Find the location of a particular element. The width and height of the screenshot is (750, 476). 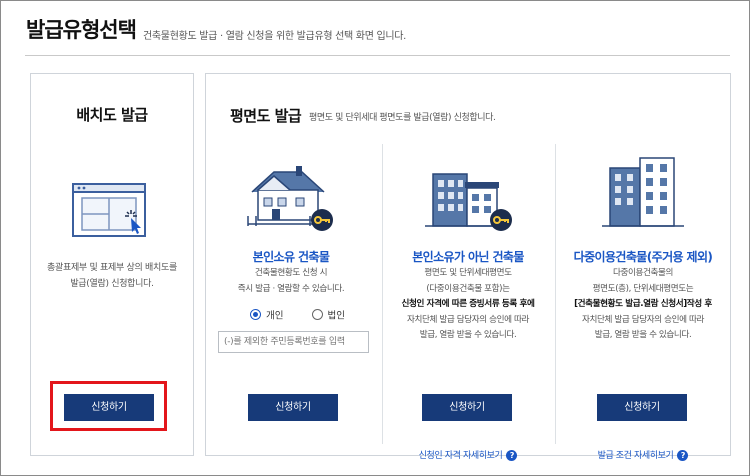

column-divider is located at coordinates (555, 294).